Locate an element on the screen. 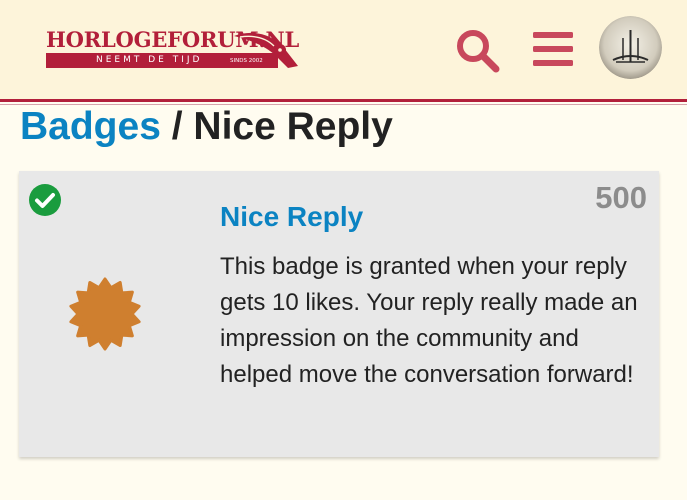 The height and width of the screenshot is (500, 687). hamburger-menu-icon is located at coordinates (553, 49).